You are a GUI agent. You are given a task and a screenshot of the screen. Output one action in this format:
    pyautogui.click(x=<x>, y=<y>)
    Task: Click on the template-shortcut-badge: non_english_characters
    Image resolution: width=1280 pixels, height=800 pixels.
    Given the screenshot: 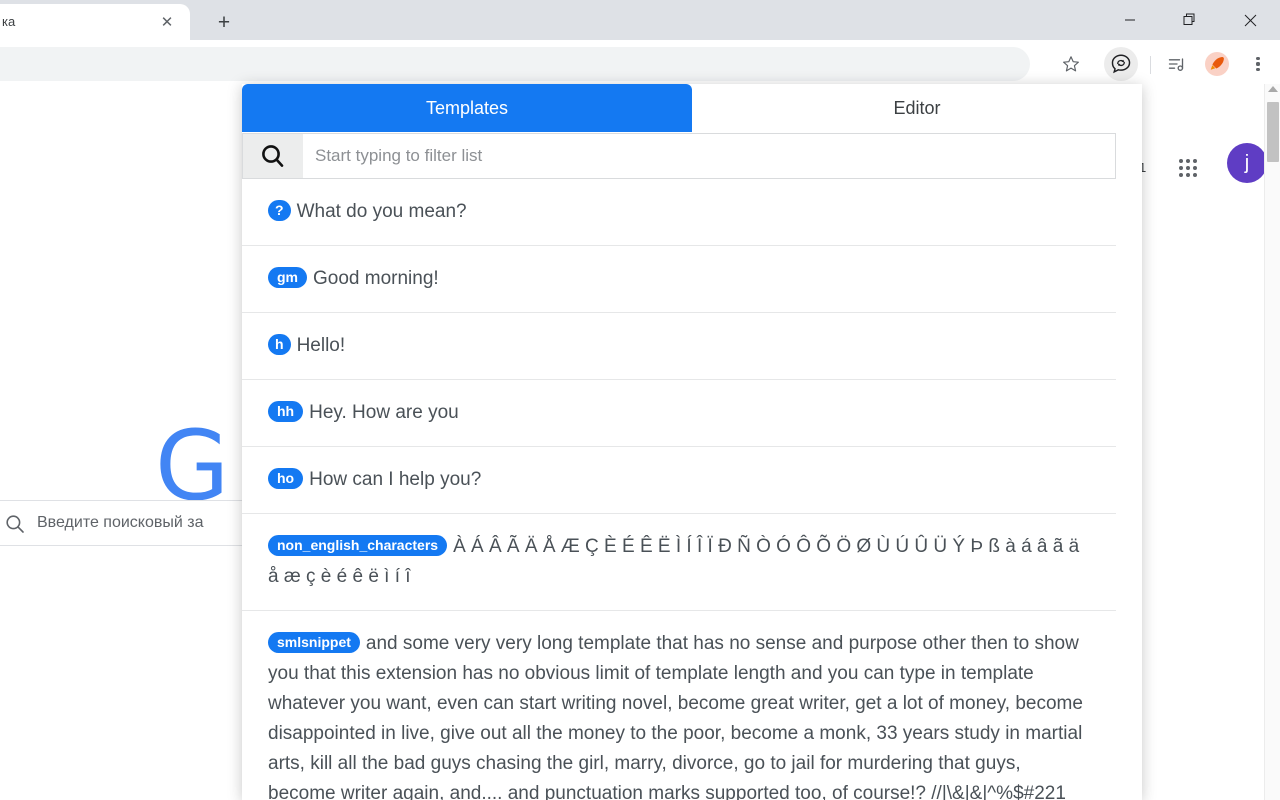 What is the action you would take?
    pyautogui.click(x=358, y=545)
    